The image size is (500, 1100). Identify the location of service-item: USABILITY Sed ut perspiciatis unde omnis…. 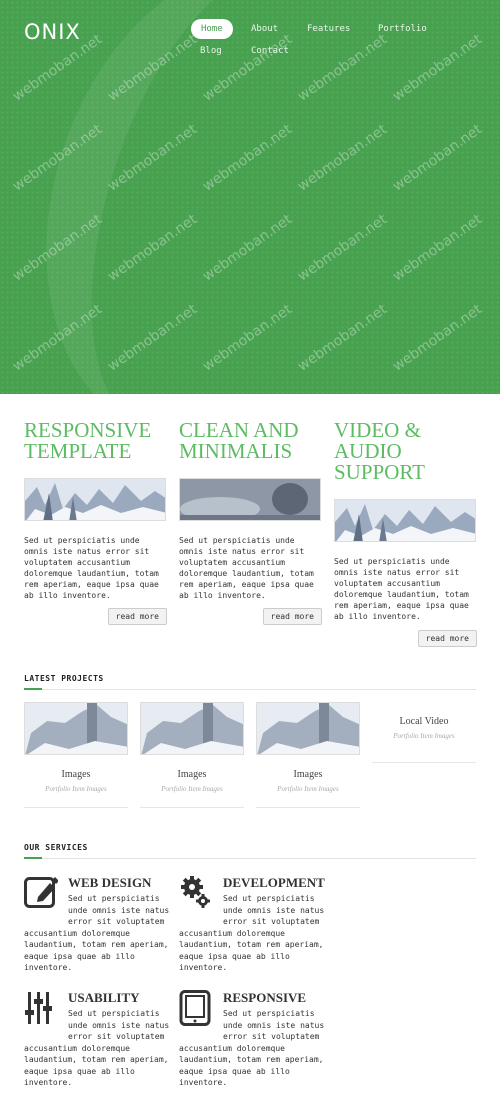
(99, 1039).